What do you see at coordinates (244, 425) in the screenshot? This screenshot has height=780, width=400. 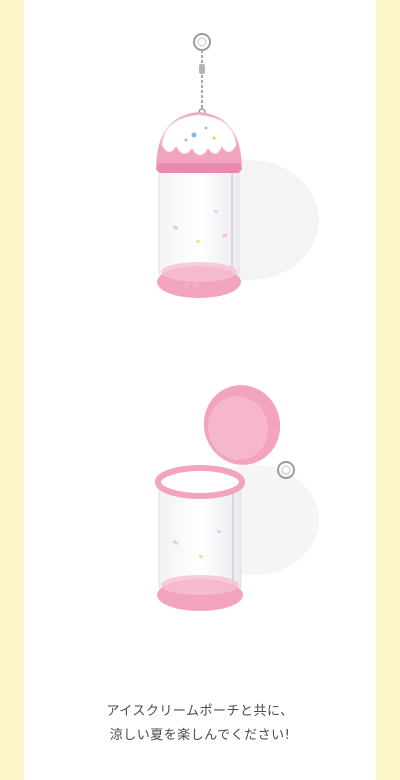 I see `pouch-lid` at bounding box center [244, 425].